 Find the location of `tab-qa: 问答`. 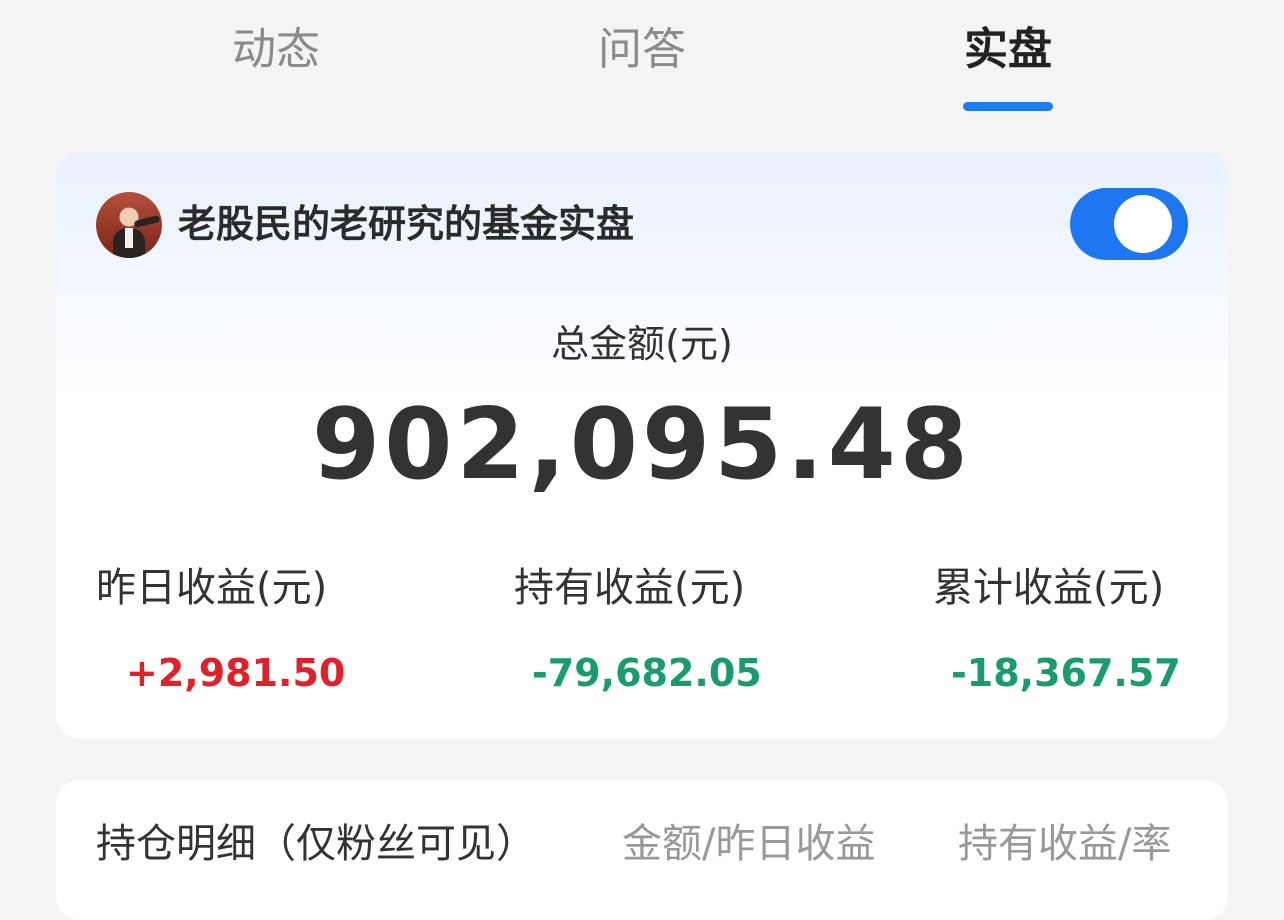

tab-qa: 问答 is located at coordinates (642, 50).